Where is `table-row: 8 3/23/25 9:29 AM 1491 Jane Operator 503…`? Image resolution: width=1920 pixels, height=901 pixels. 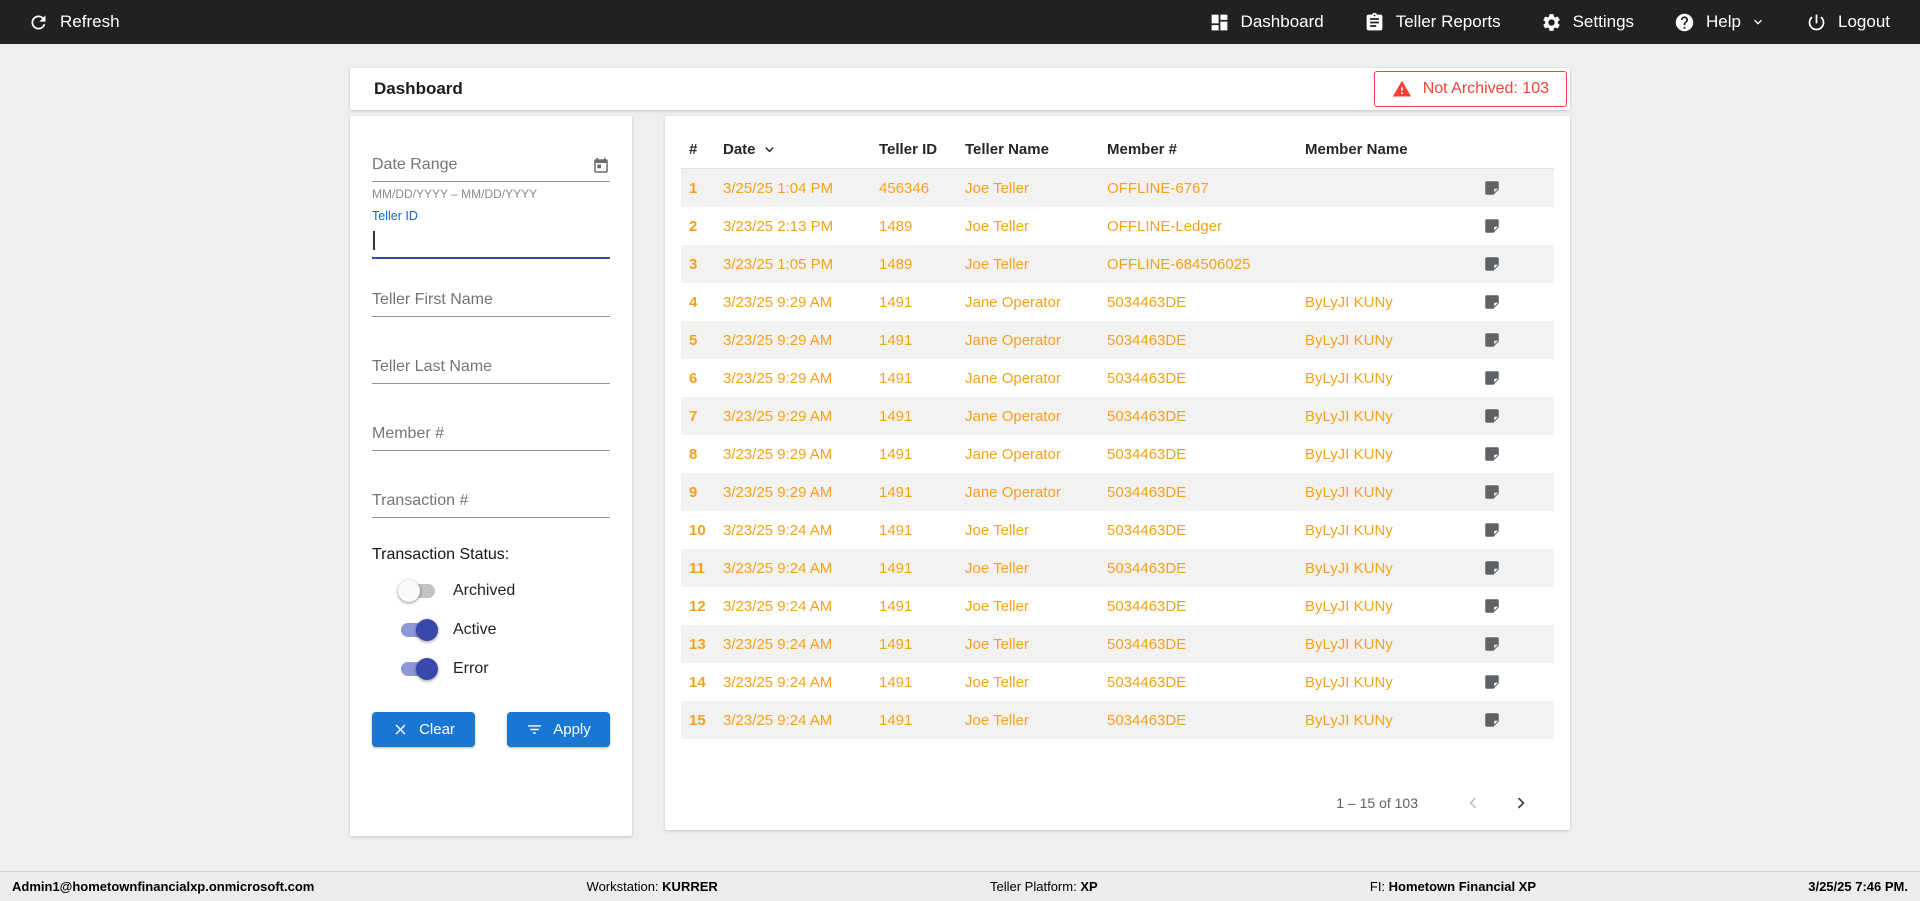 table-row: 8 3/23/25 9:29 AM 1491 Jane Operator 503… is located at coordinates (1117, 454).